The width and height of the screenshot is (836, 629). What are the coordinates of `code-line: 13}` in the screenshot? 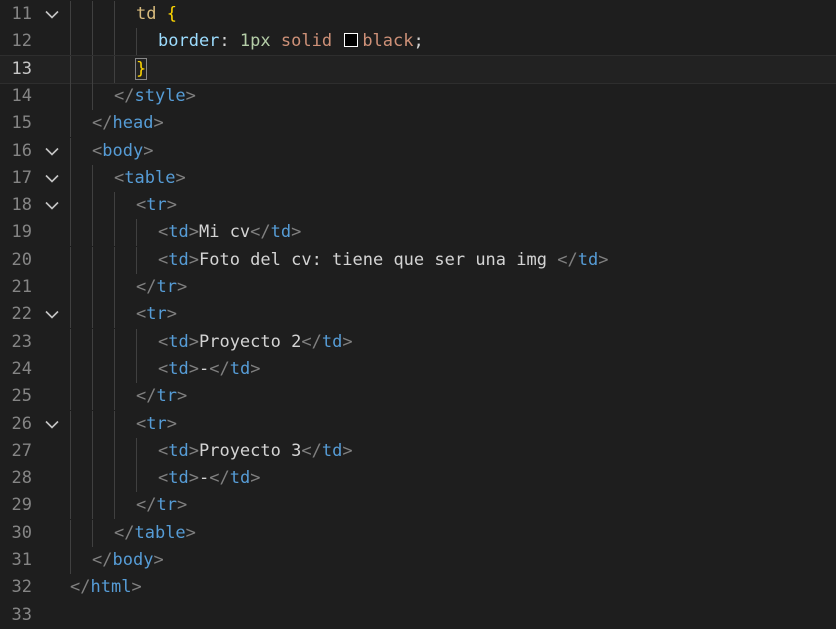 It's located at (418, 69).